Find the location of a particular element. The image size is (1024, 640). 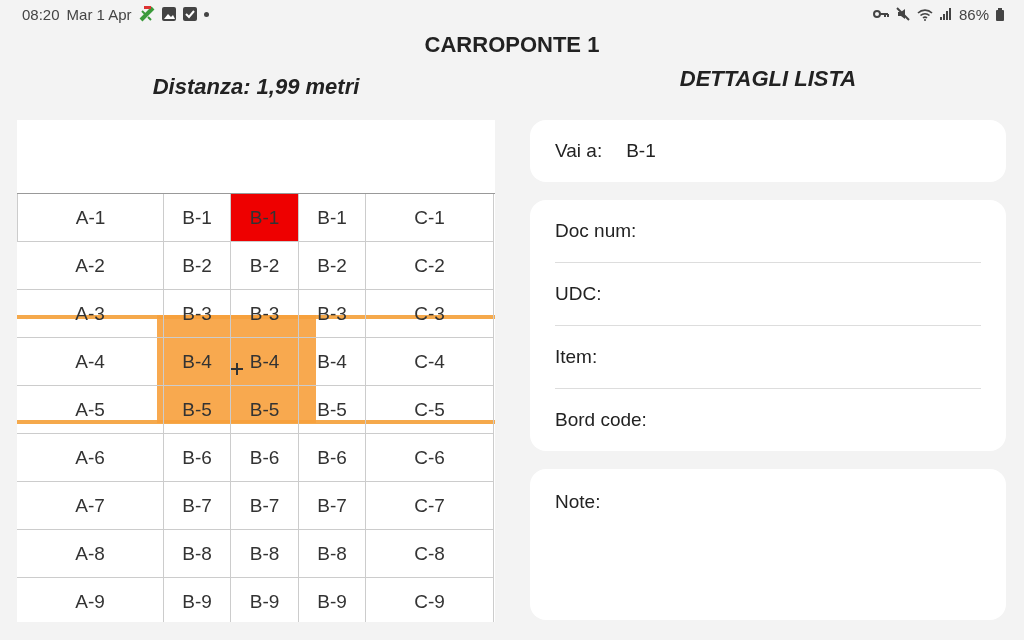

location-cell: A-1 is located at coordinates (90, 218).